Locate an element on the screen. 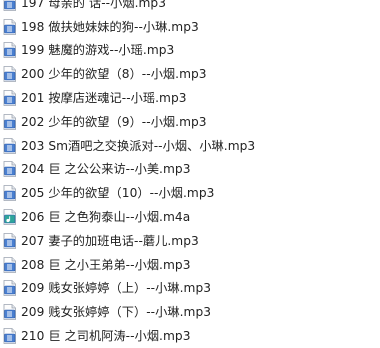  file-row: 197 母亲的 话--小烟.mp3 is located at coordinates (190, 7).